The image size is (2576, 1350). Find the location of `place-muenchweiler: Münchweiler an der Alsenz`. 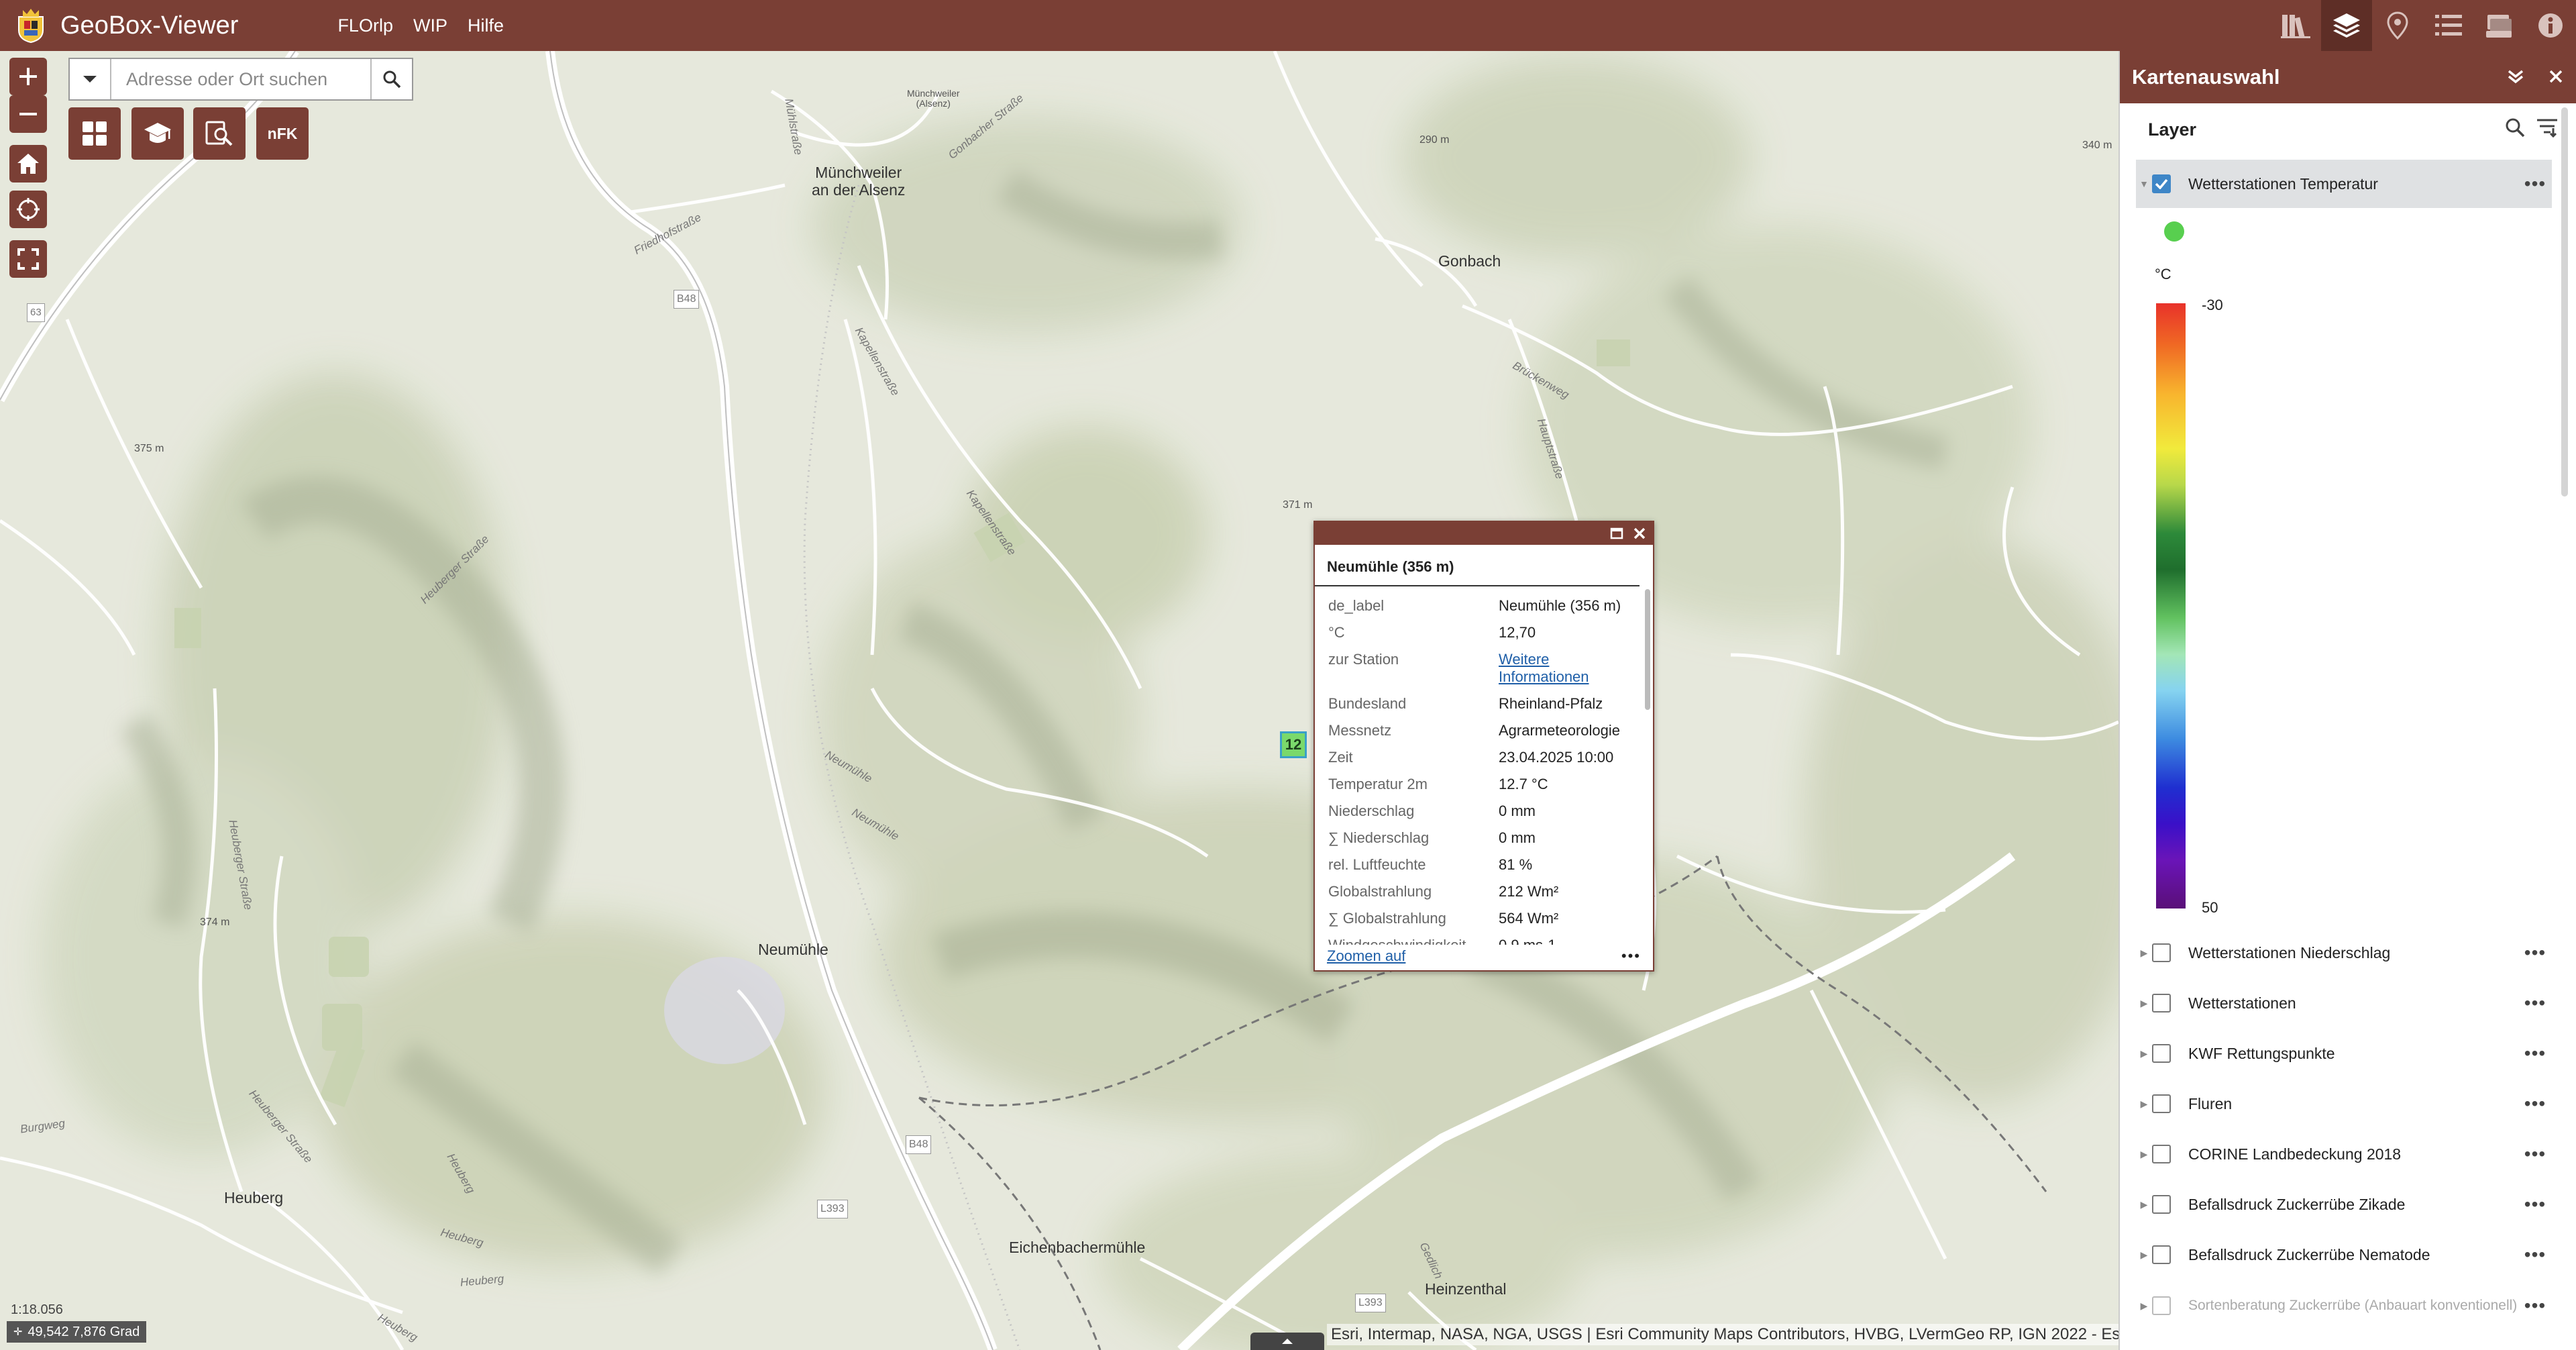

place-muenchweiler: Münchweiler an der Alsenz is located at coordinates (859, 181).